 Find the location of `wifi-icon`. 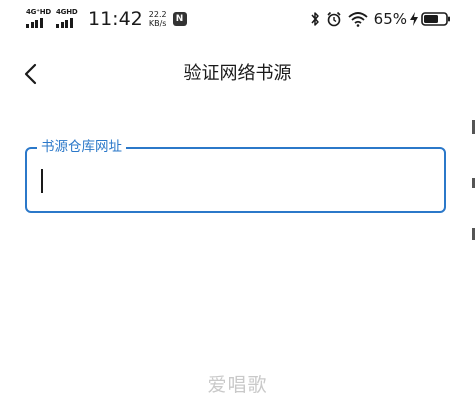

wifi-icon is located at coordinates (358, 19).